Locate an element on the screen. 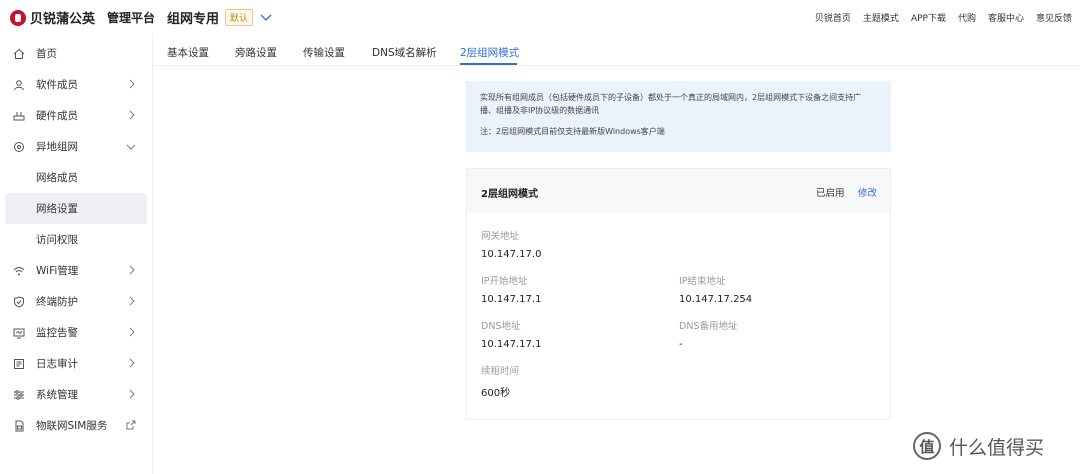  sidebar-item-label: 访问权限 is located at coordinates (57, 240).